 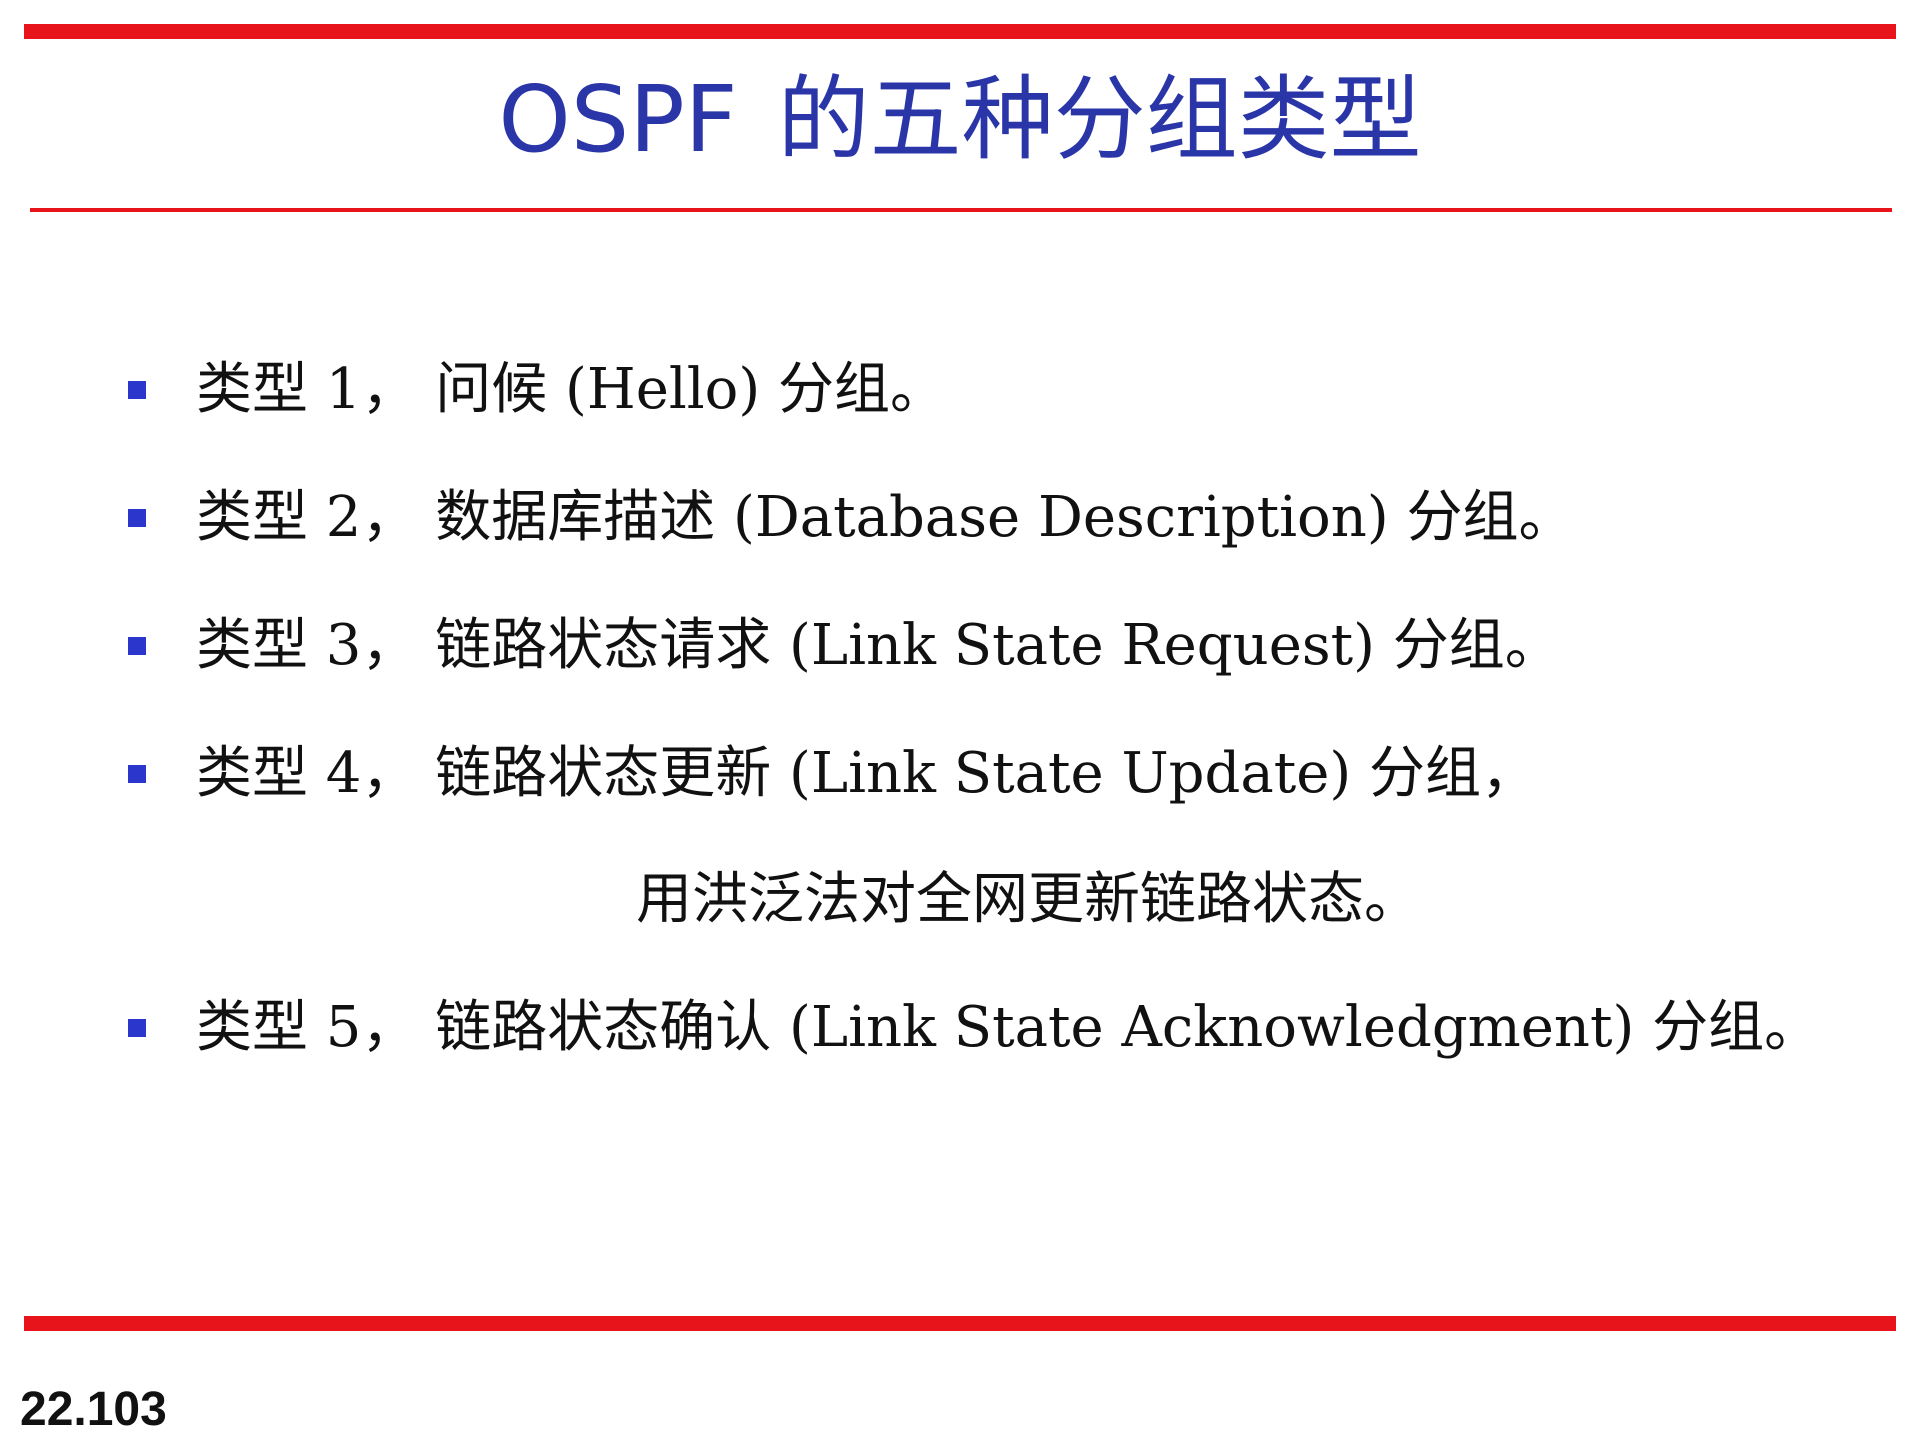 I want to click on list-item-text: 类型 4， 链路状态更新 (Link State Update) 分组，, so click(x=867, y=773).